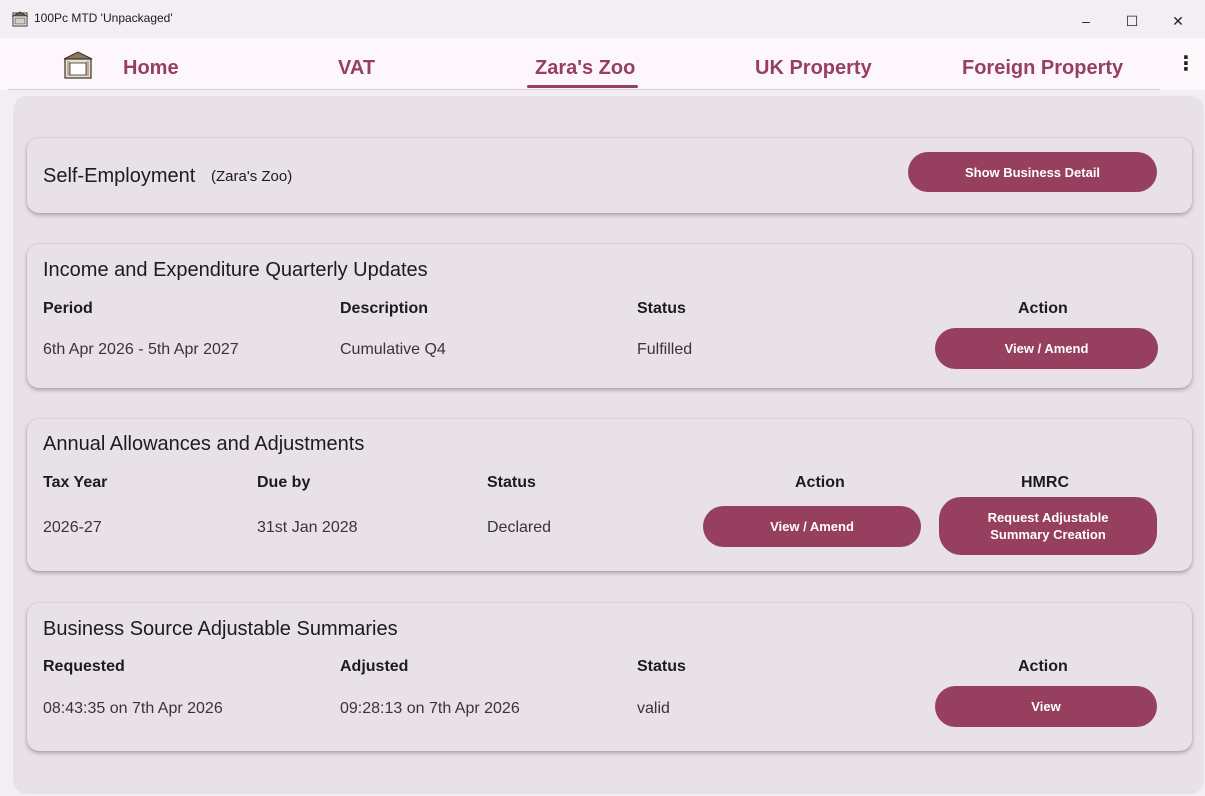 Image resolution: width=1205 pixels, height=796 pixels. What do you see at coordinates (813, 68) in the screenshot?
I see `tab-uk-property: UK Property` at bounding box center [813, 68].